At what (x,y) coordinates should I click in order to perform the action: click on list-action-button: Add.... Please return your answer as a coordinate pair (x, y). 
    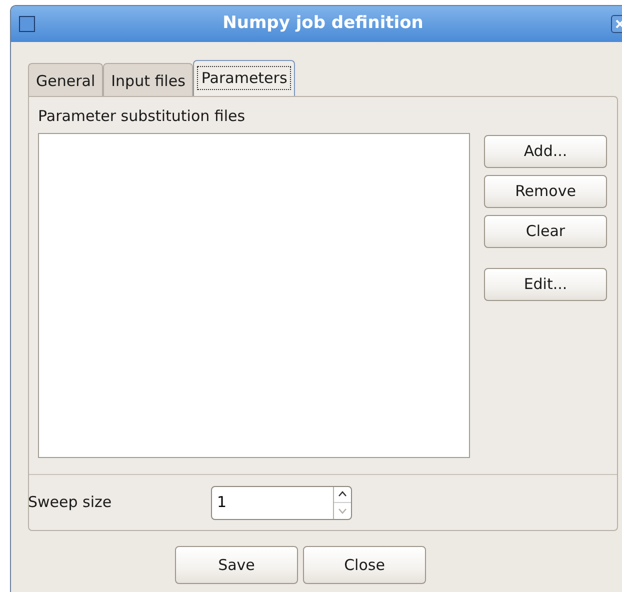
    Looking at the image, I should click on (545, 151).